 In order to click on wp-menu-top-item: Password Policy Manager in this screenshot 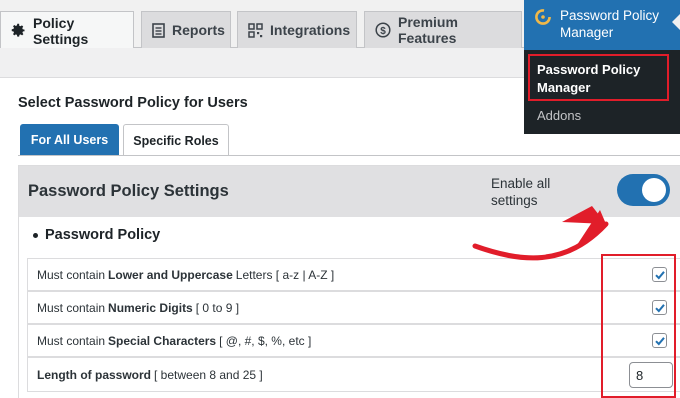, I will do `click(602, 25)`.